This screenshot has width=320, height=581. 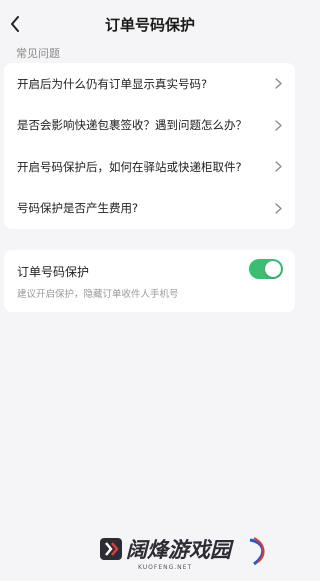 I want to click on faq-item-label: 开启后为什么仍有订单显示真实号码?, so click(x=112, y=83).